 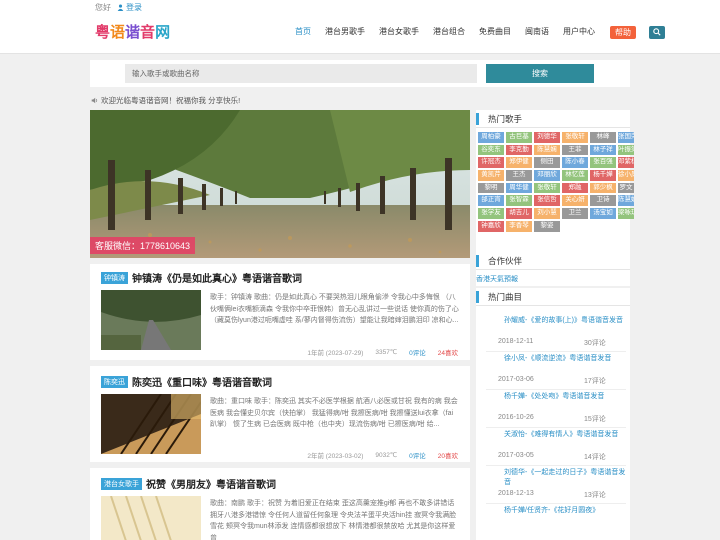 I want to click on partner-link: 香港天氣預報, so click(x=497, y=279).